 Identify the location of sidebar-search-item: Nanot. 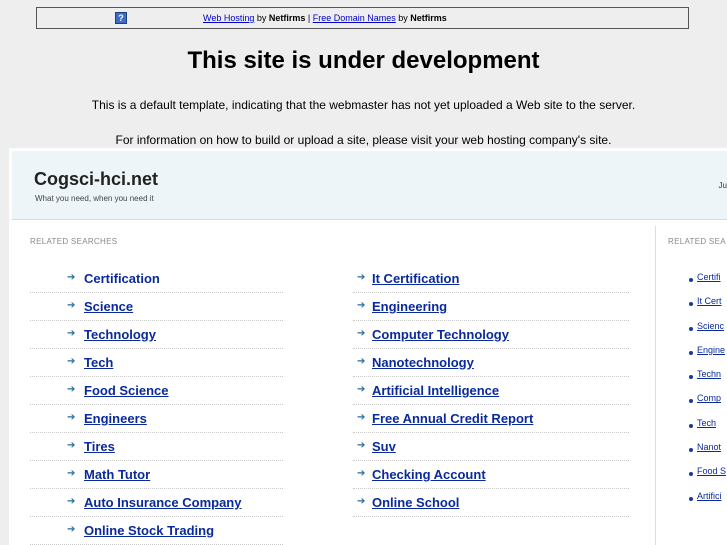
(706, 454).